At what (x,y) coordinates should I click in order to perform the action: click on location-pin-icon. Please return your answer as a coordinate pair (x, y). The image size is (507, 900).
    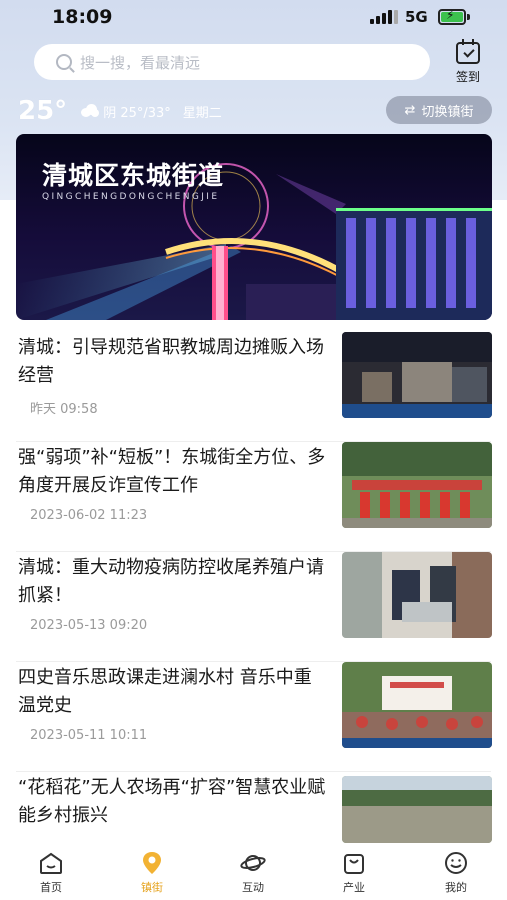
    Looking at the image, I should click on (152, 863).